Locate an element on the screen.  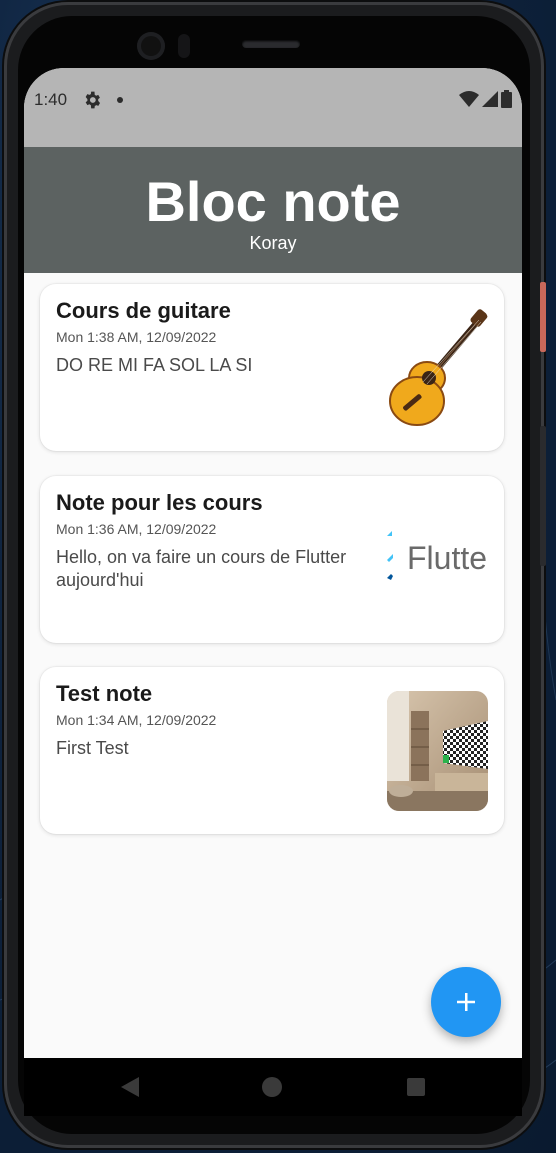
signal-icon is located at coordinates (490, 99).